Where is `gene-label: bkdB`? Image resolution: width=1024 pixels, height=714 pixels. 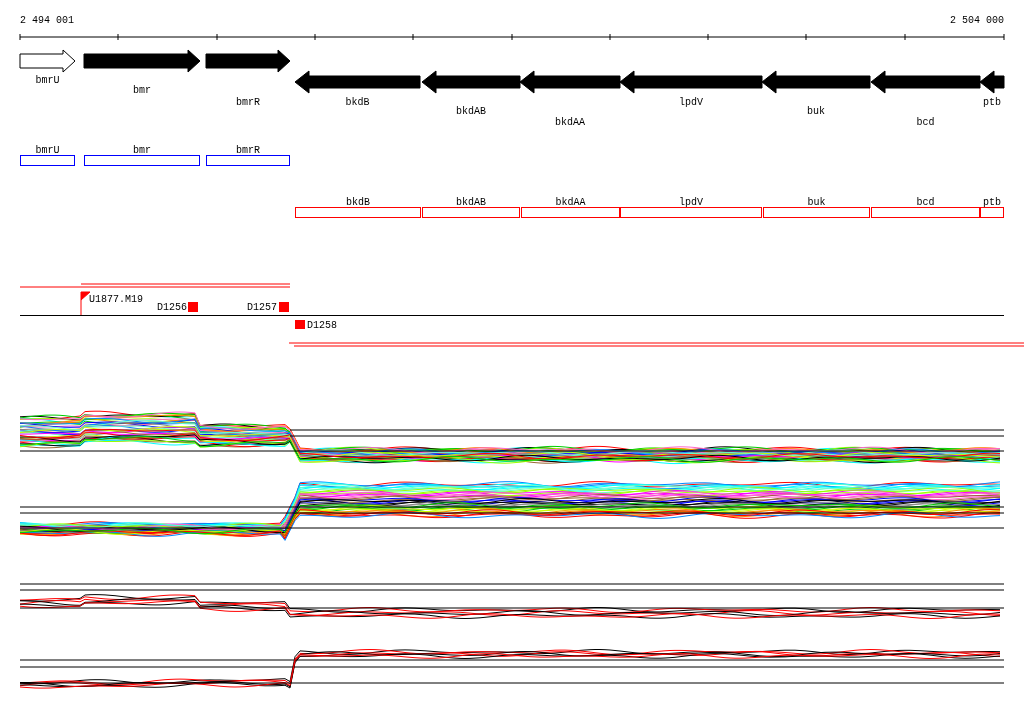 gene-label: bkdB is located at coordinates (357, 102).